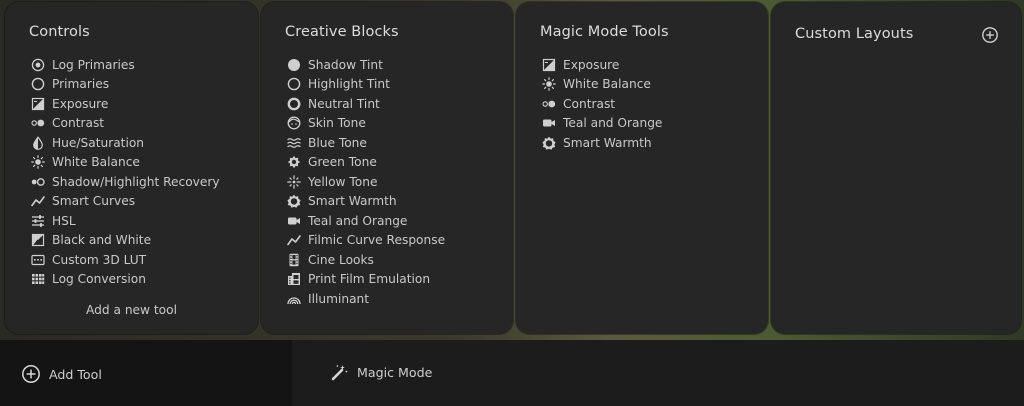  I want to click on tool-item-print-film-emulation: Print Film Emulation, so click(366, 280).